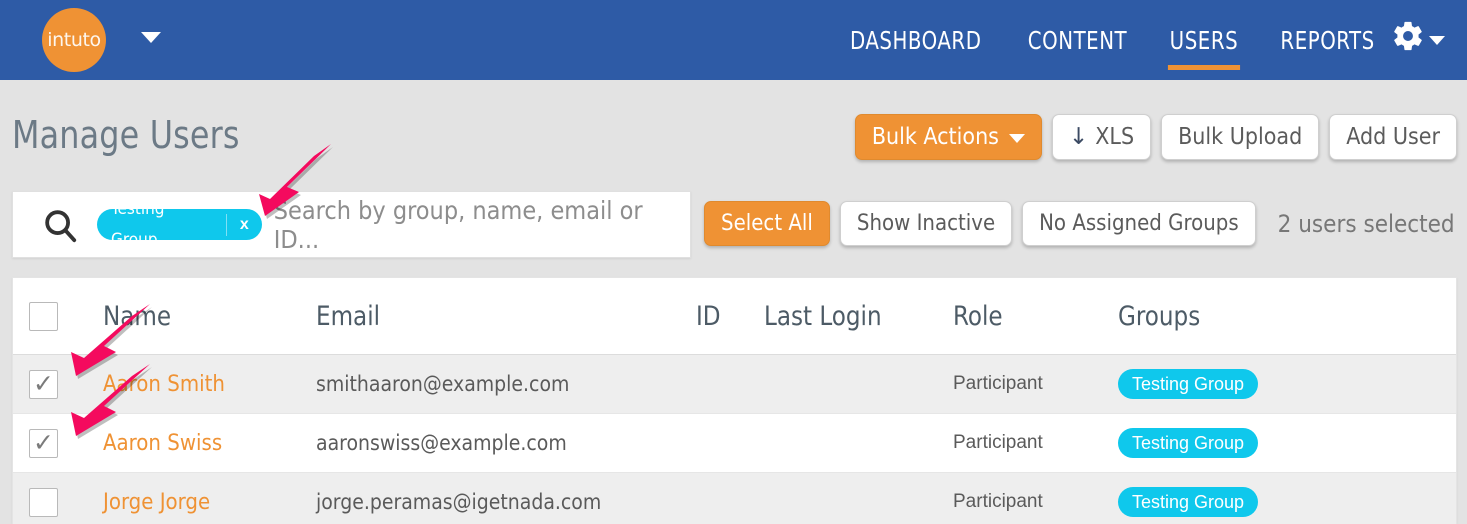  I want to click on user-name-link: Jorge Jorge, so click(209, 502).